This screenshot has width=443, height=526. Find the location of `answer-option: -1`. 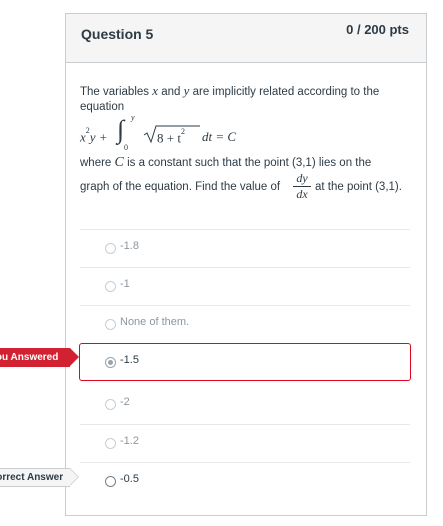

answer-option: -1 is located at coordinates (245, 286).